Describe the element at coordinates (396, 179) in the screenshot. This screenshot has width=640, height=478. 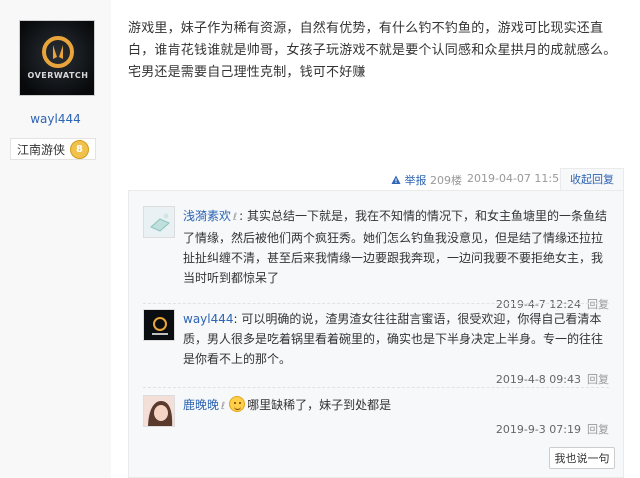
I see `report-icon` at that location.